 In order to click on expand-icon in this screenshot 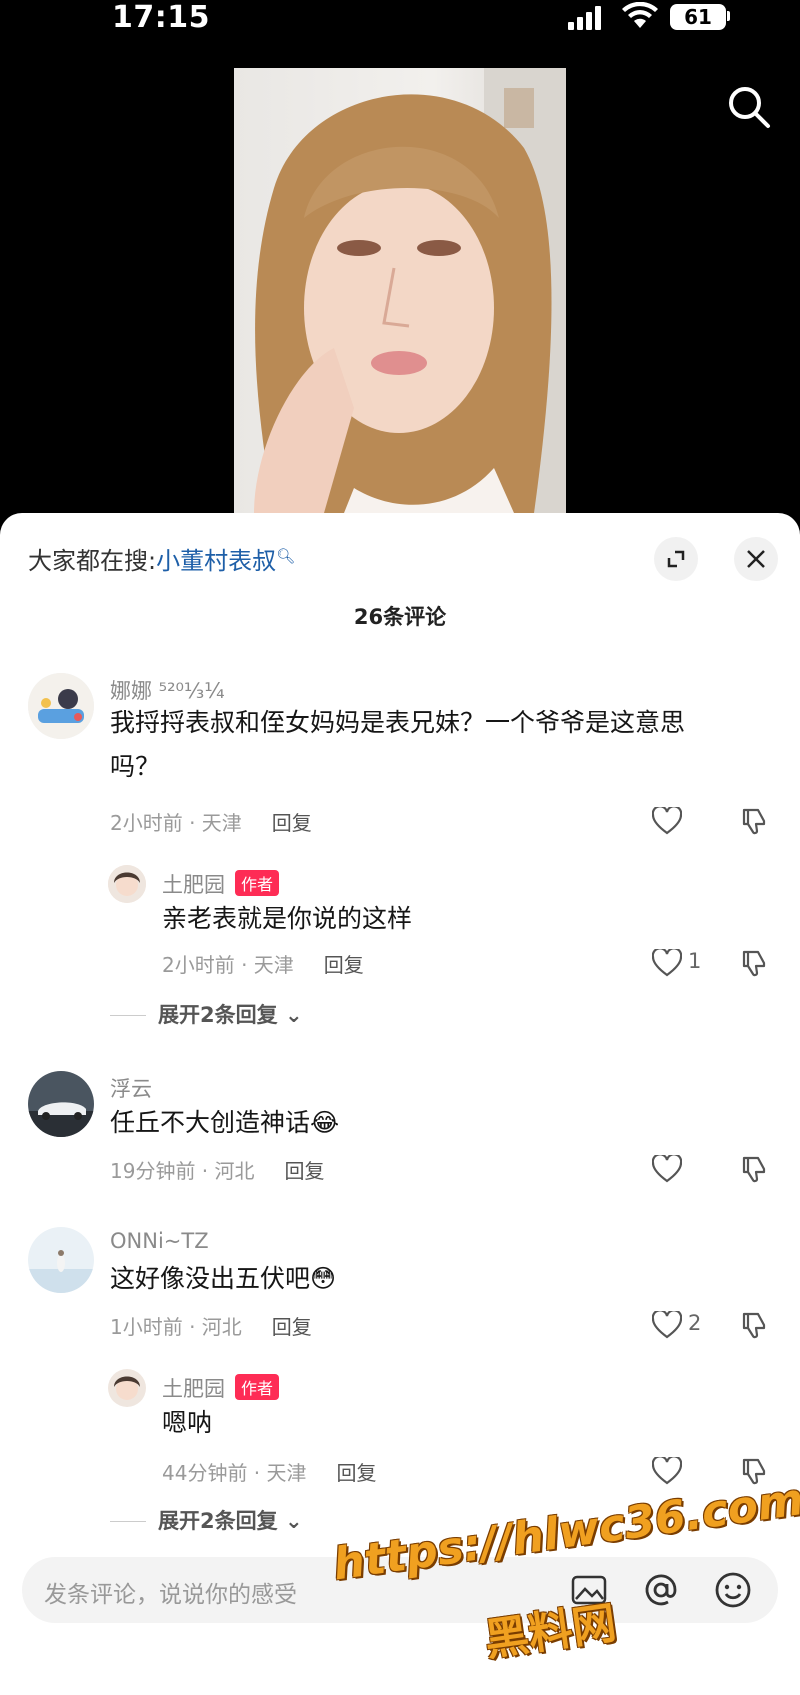, I will do `click(676, 559)`.